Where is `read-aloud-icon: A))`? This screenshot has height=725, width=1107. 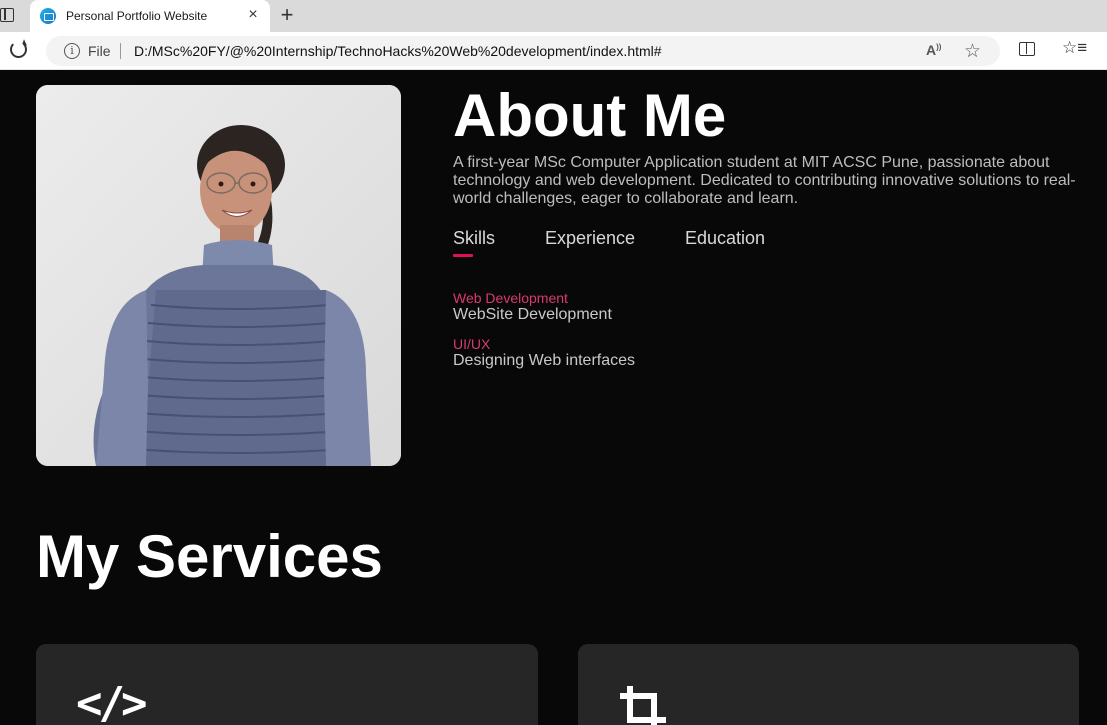
read-aloud-icon: A)) is located at coordinates (933, 50).